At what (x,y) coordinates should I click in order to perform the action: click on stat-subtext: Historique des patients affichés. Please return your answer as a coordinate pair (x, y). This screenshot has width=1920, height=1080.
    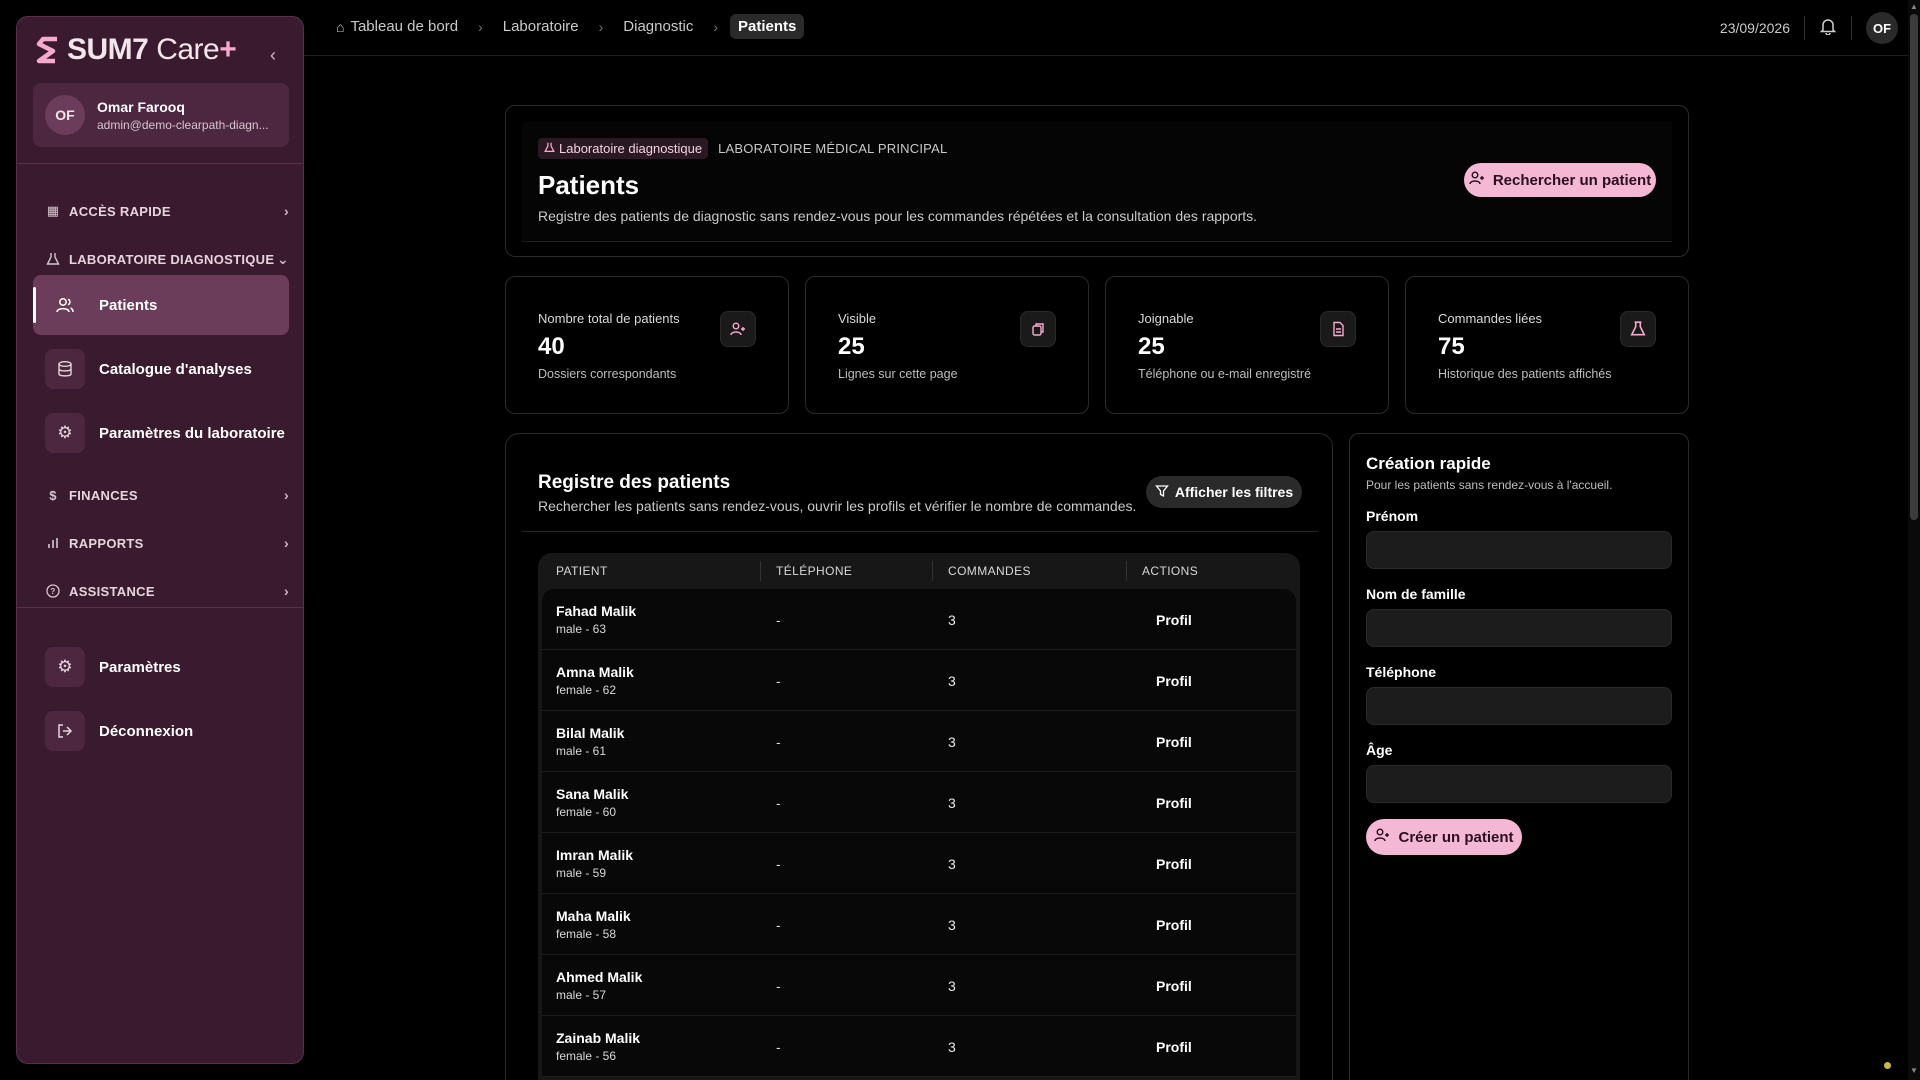
    Looking at the image, I should click on (1525, 374).